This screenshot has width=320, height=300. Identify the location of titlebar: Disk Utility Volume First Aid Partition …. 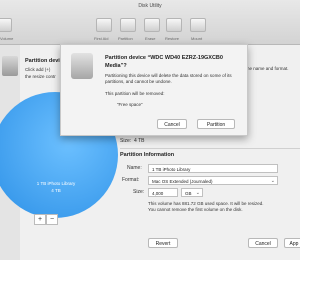
(150, 22).